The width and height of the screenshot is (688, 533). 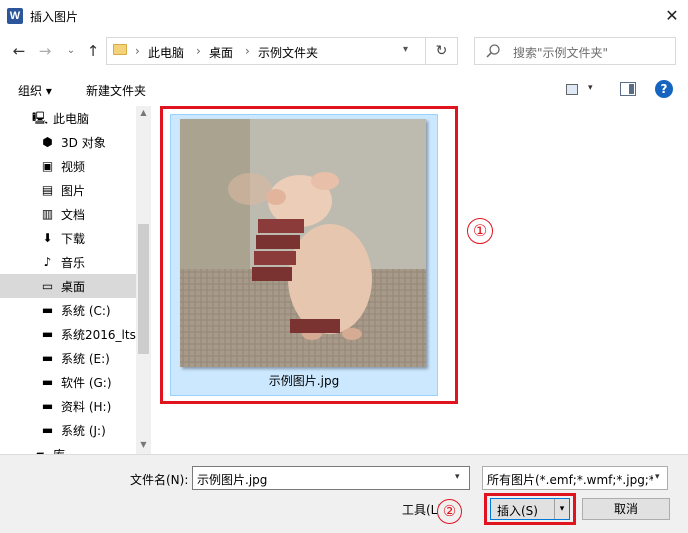 What do you see at coordinates (586, 91) in the screenshot?
I see `change-view-button: ▾` at bounding box center [586, 91].